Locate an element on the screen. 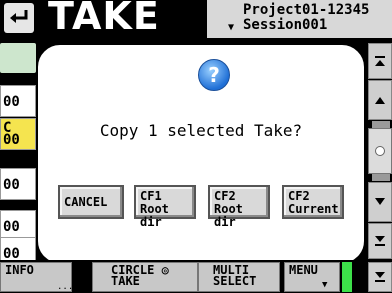 This screenshot has width=392, height=293. page-title: TAKE is located at coordinates (104, 19).